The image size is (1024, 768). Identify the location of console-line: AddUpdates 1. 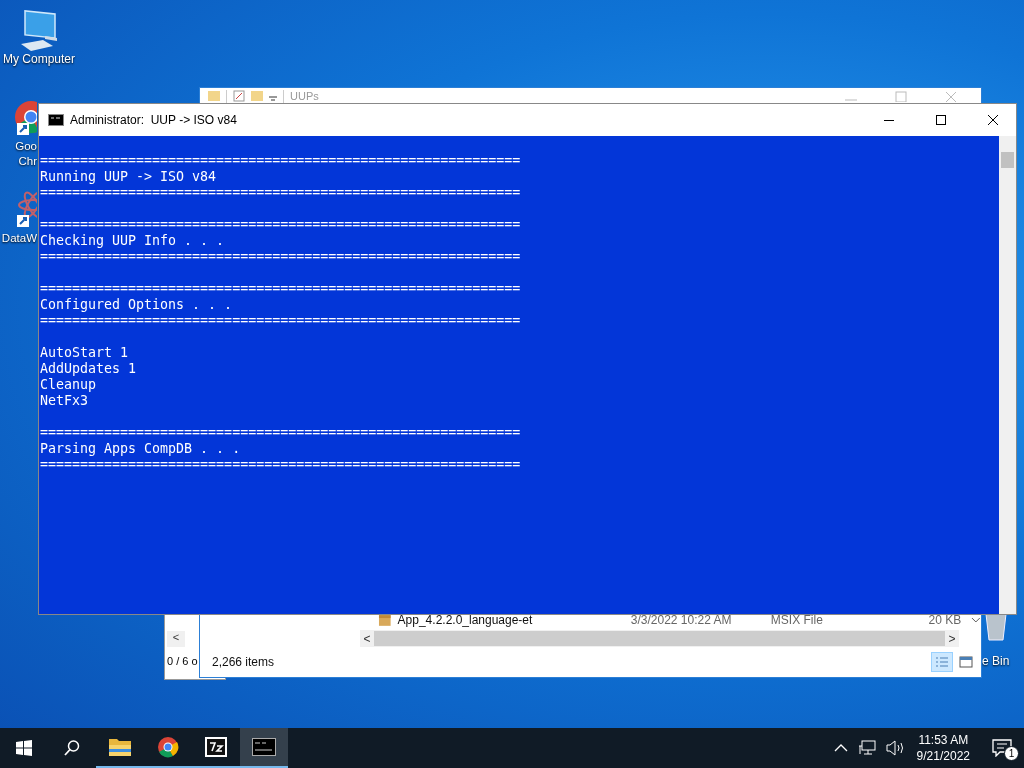
(89, 369).